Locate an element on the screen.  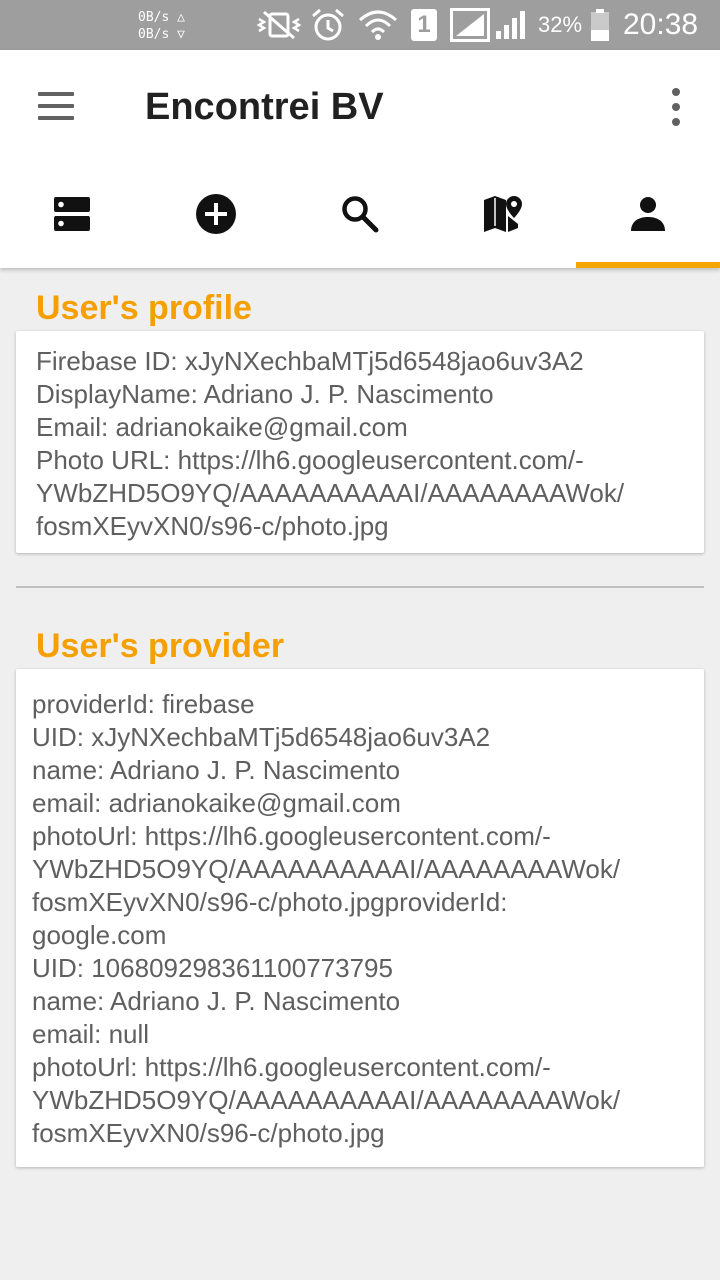
provider-line: fosmXEyvXN0/s96-c/photo.jpg is located at coordinates (208, 1133).